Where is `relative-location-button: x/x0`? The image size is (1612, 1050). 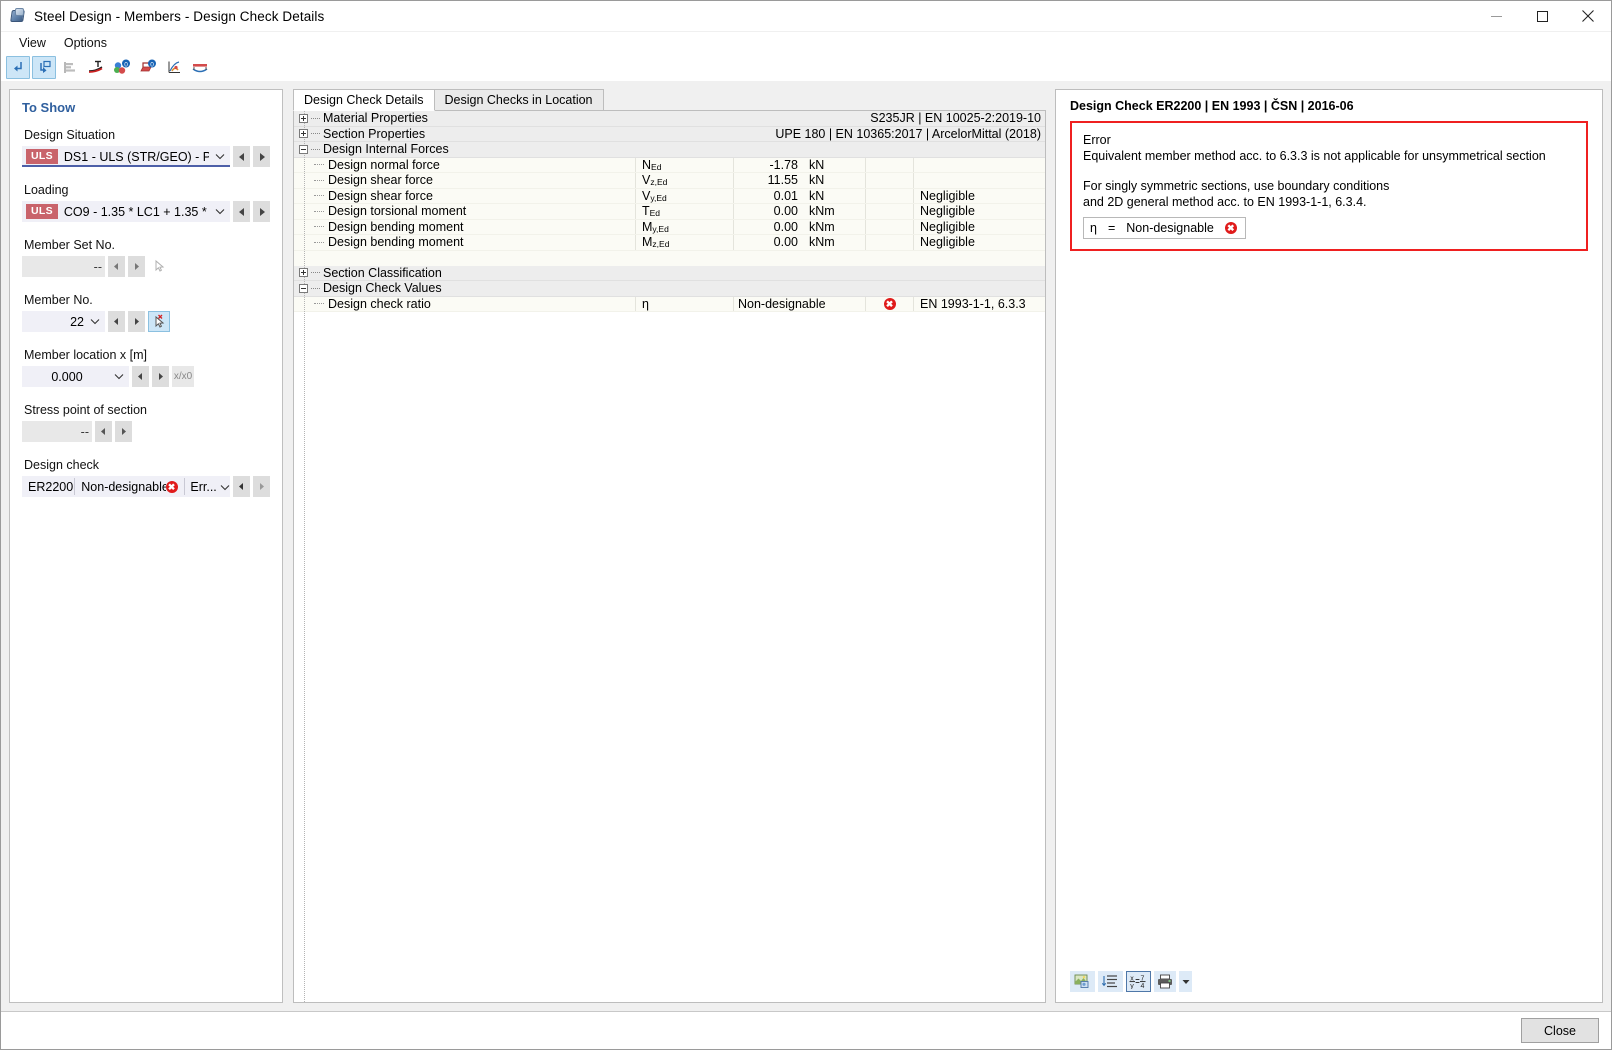 relative-location-button: x/x0 is located at coordinates (183, 376).